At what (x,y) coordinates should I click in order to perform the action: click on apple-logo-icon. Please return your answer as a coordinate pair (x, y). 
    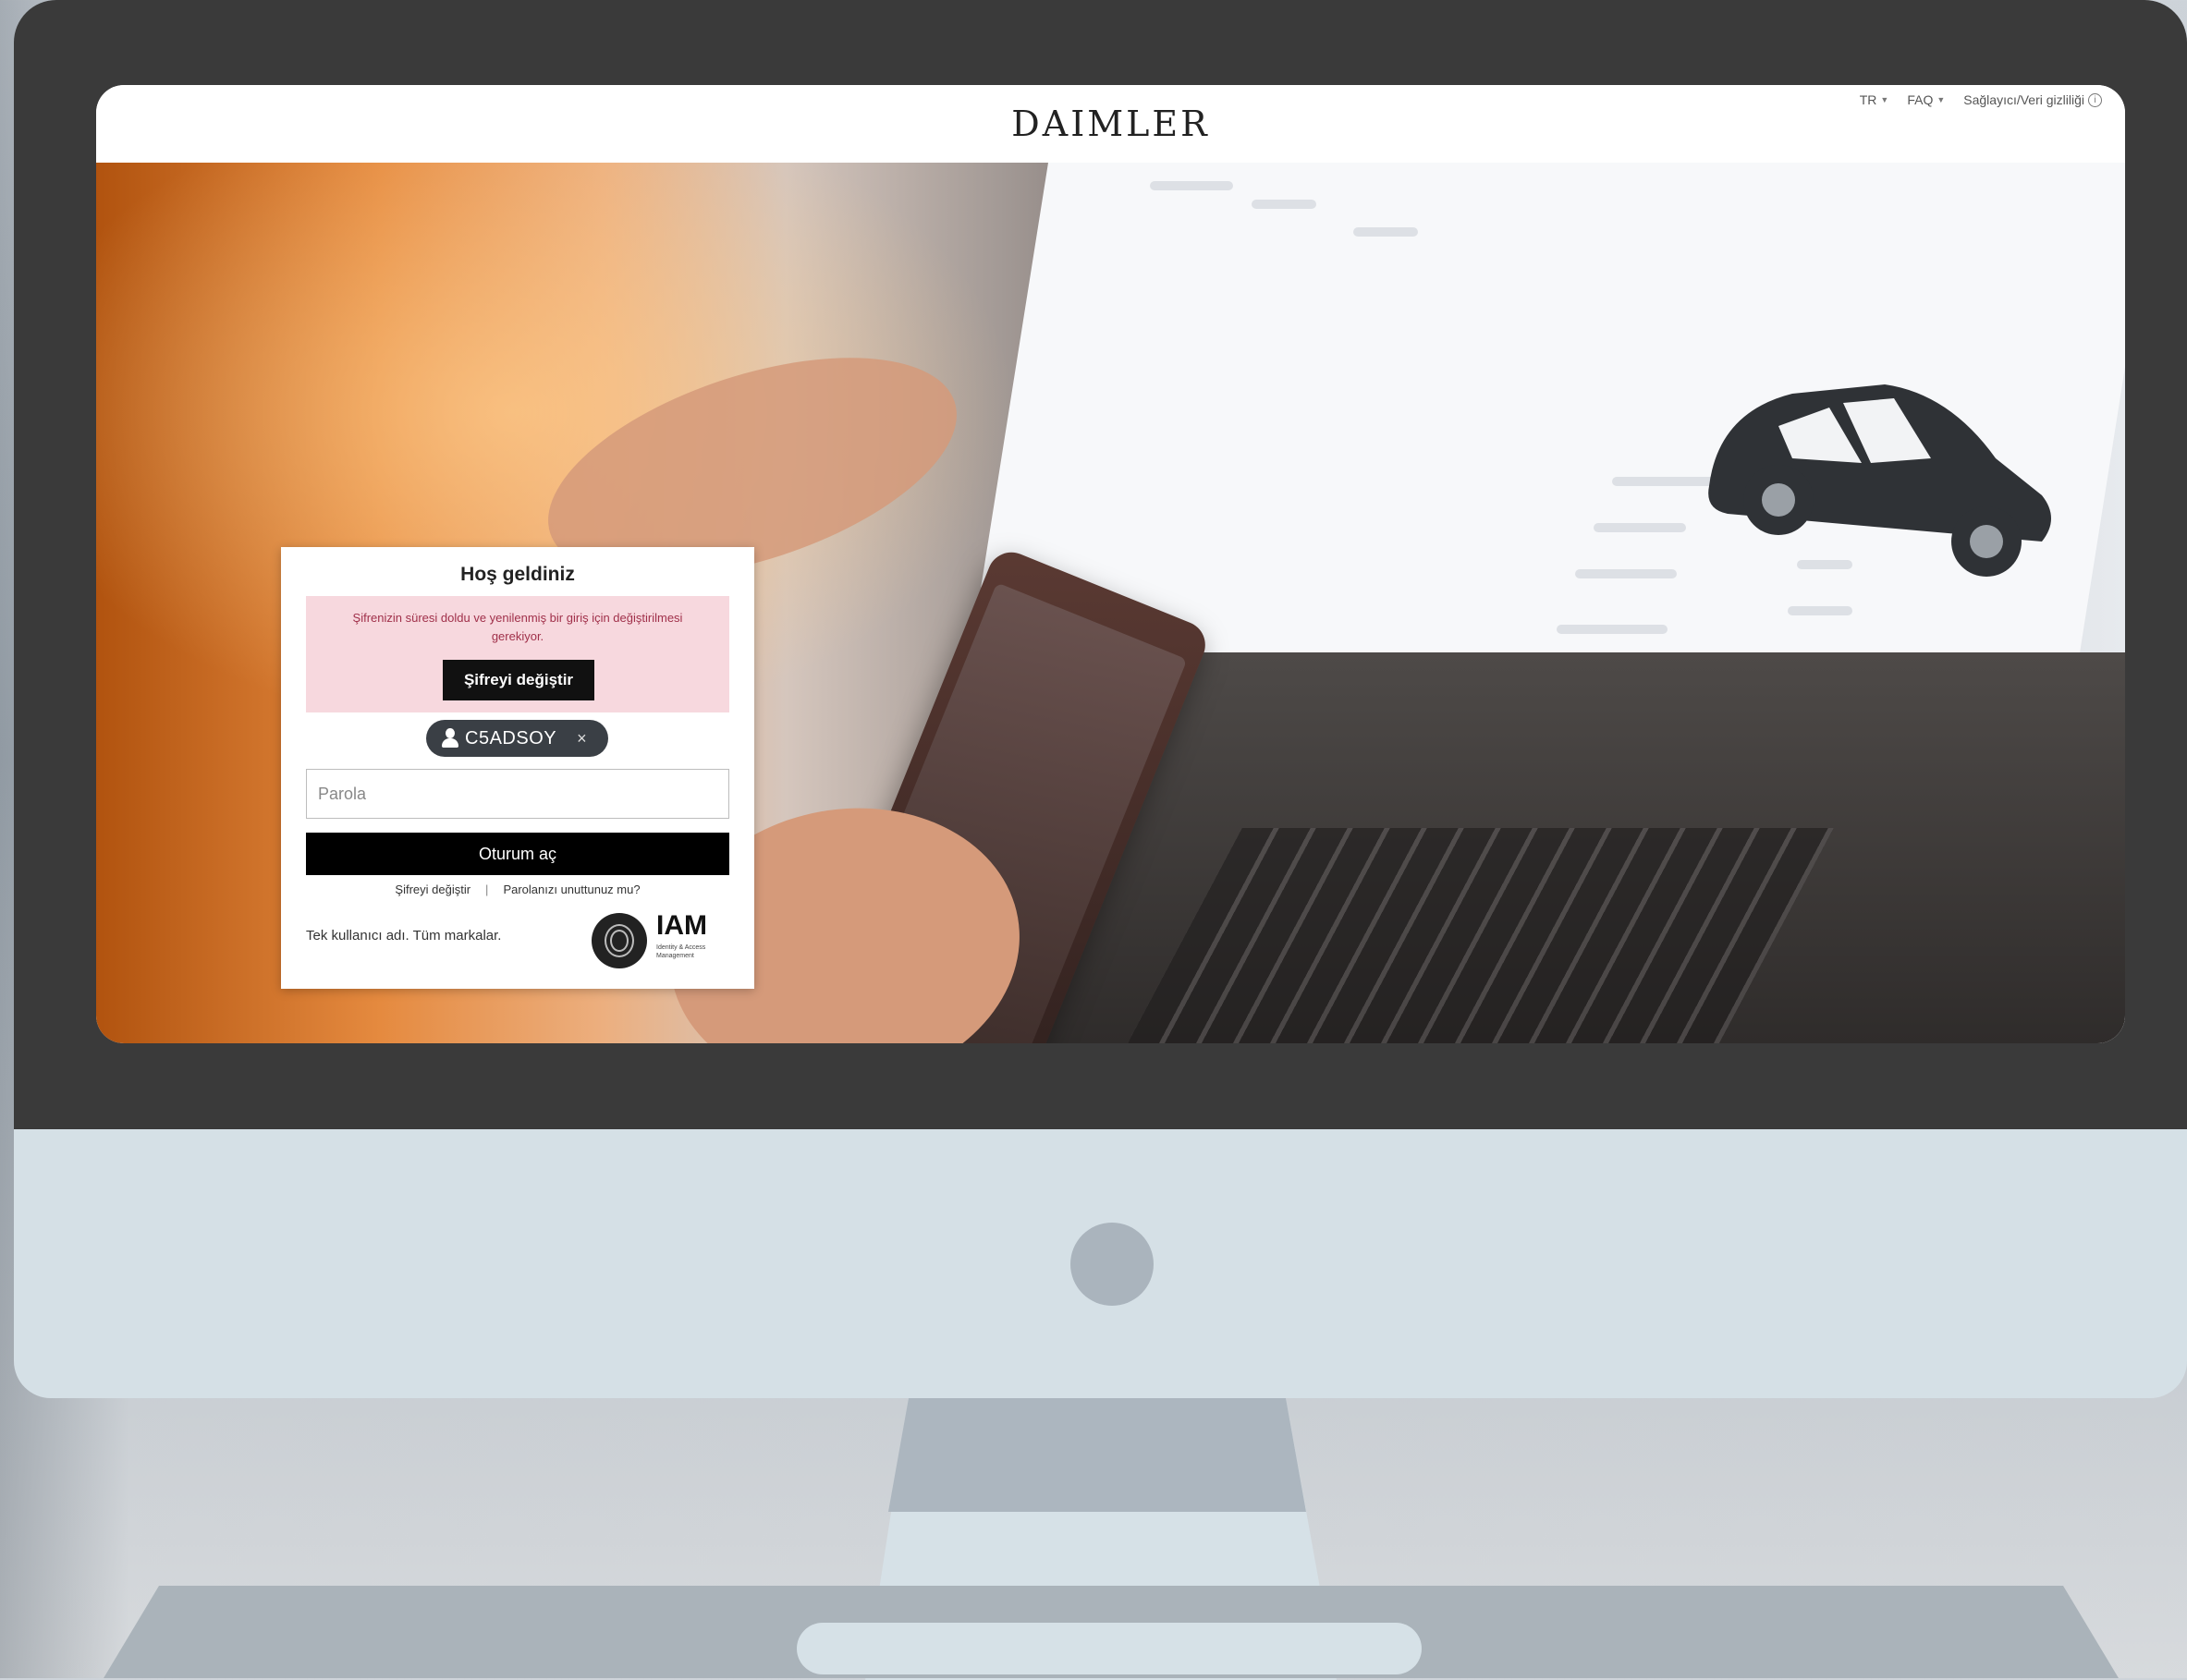
    Looking at the image, I should click on (1112, 1264).